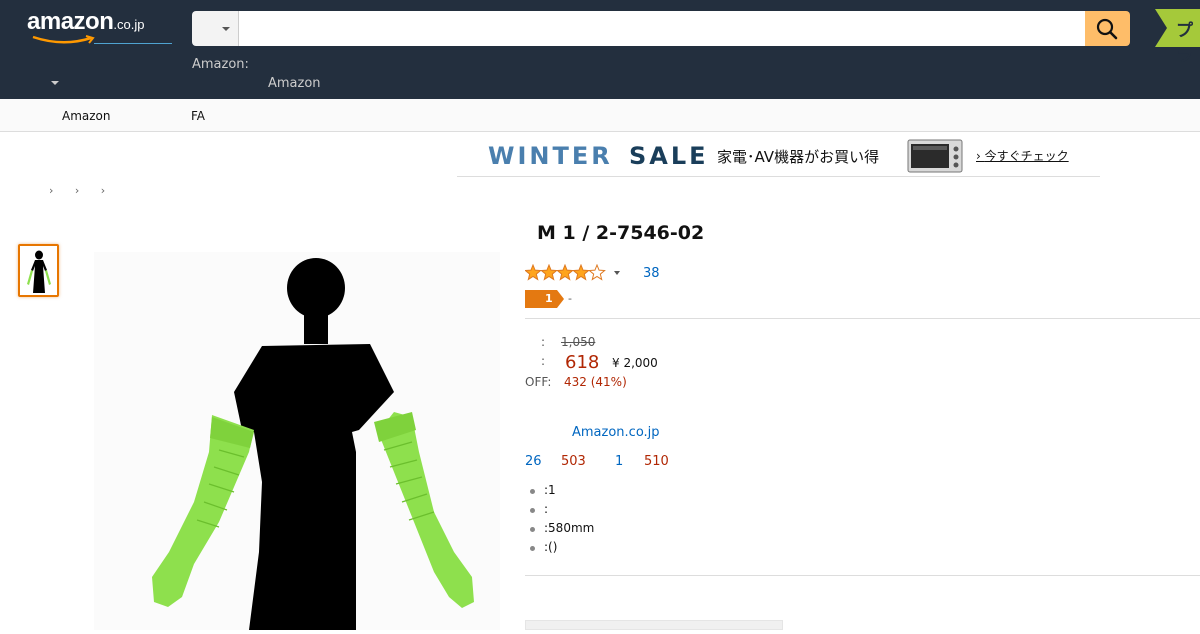  What do you see at coordinates (935, 156) in the screenshot?
I see `oven-icon` at bounding box center [935, 156].